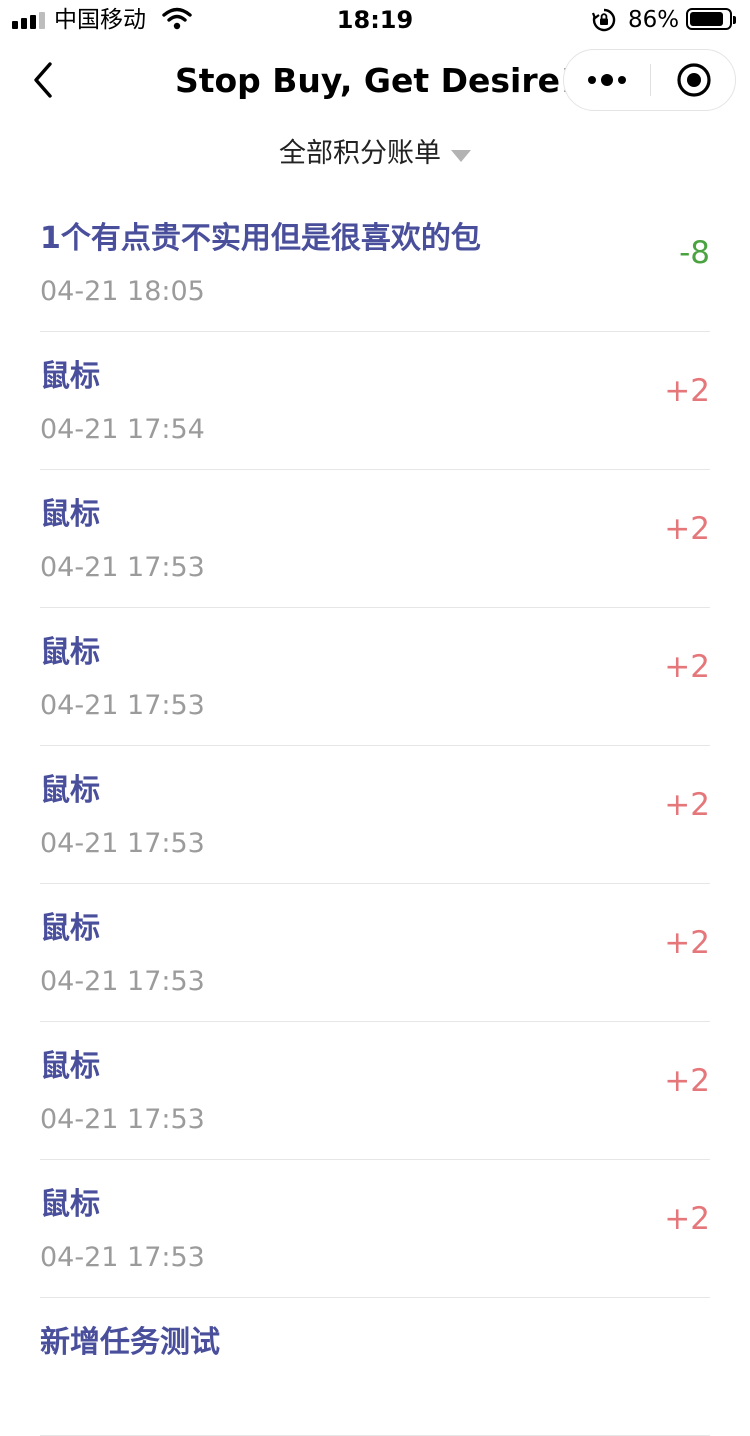 This screenshot has height=1436, width=750. I want to click on more-button, so click(607, 80).